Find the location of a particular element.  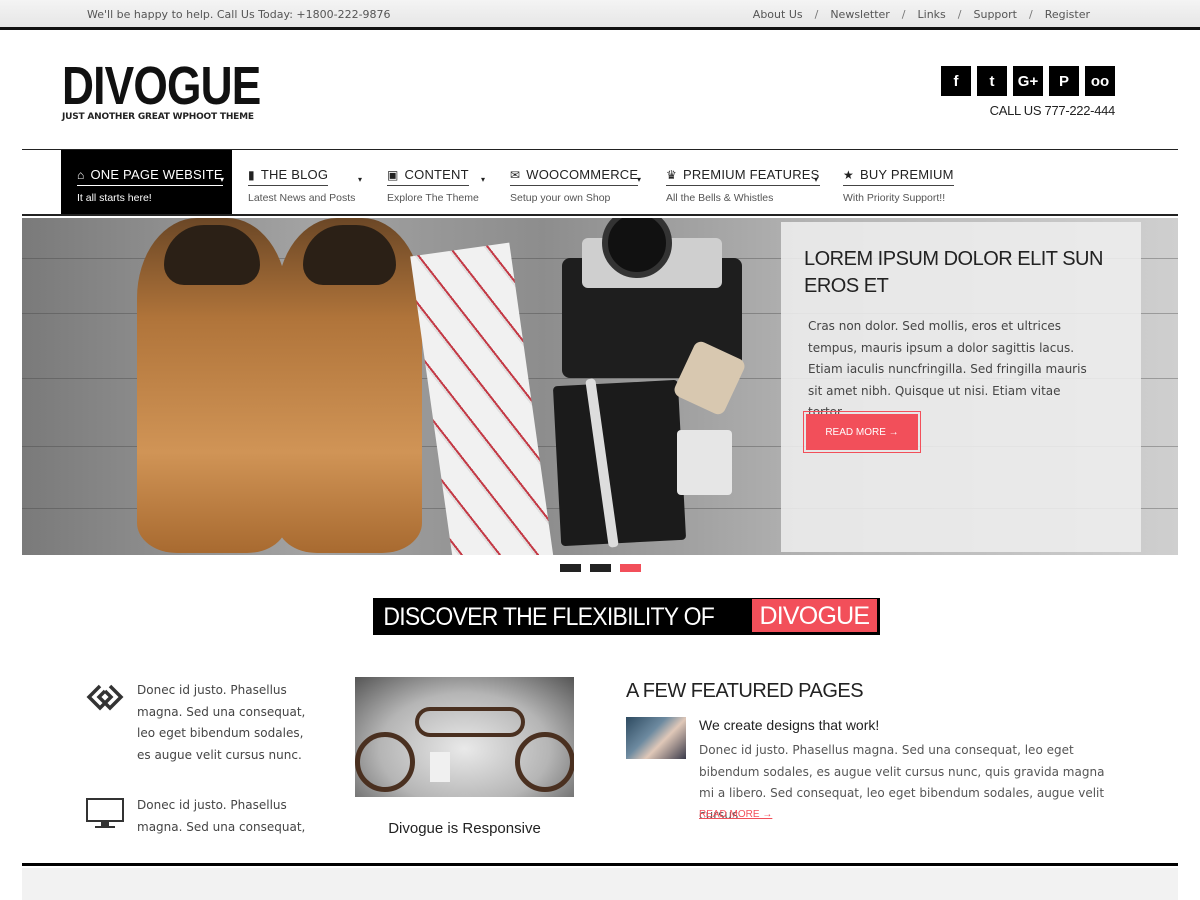

book-icon: ▮ is located at coordinates (251, 175).